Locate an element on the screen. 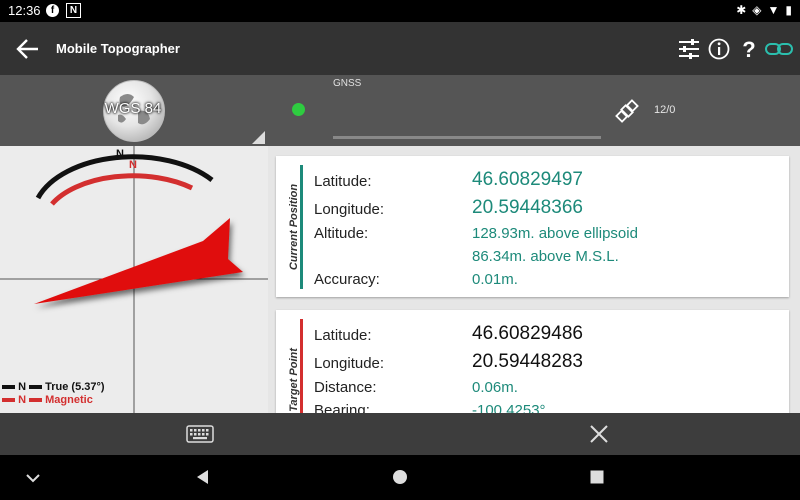 The image size is (800, 500). satellite-count: 12/0 is located at coordinates (665, 110).